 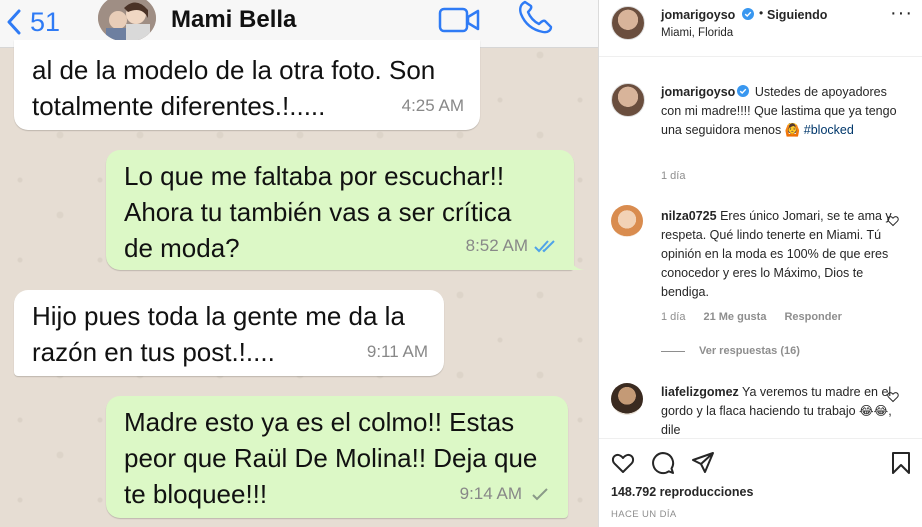 What do you see at coordinates (628, 100) in the screenshot?
I see `caption-avatar` at bounding box center [628, 100].